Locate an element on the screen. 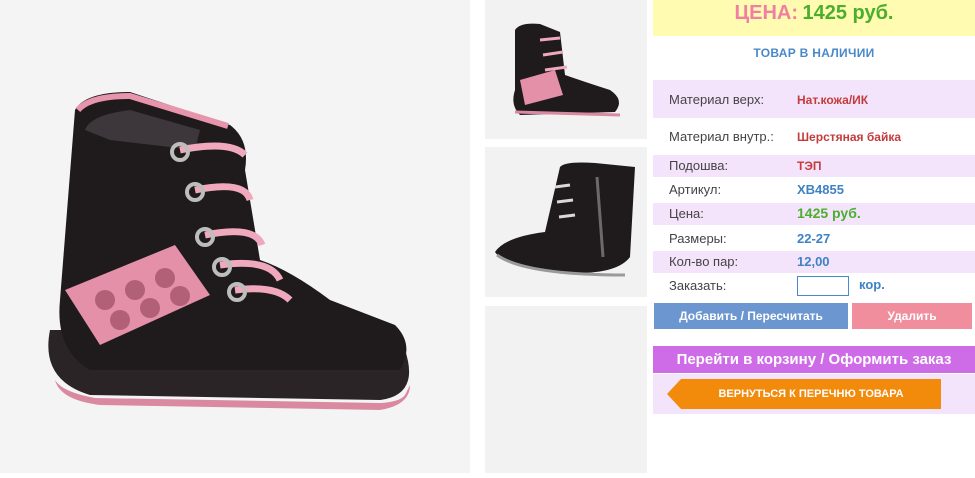 The image size is (975, 478). spec-value: XB4855 is located at coordinates (820, 189).